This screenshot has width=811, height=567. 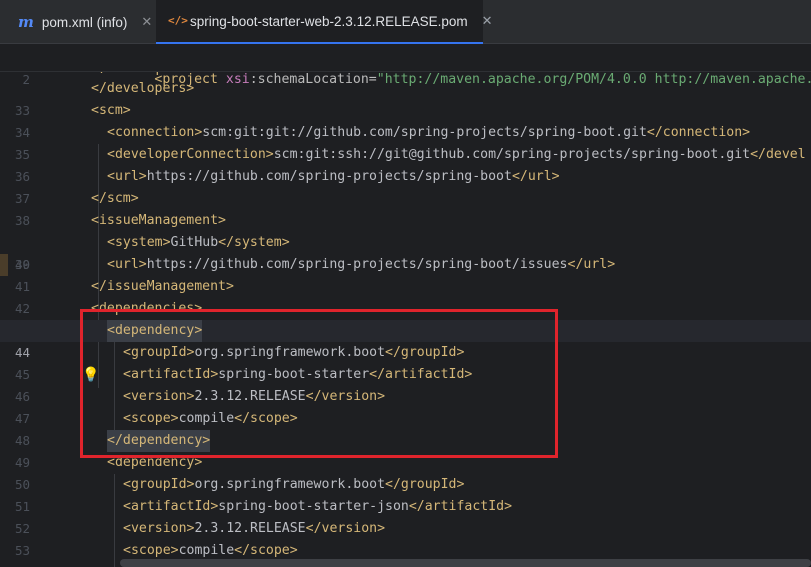 What do you see at coordinates (266, 550) in the screenshot?
I see `xml-tag: </scope>` at bounding box center [266, 550].